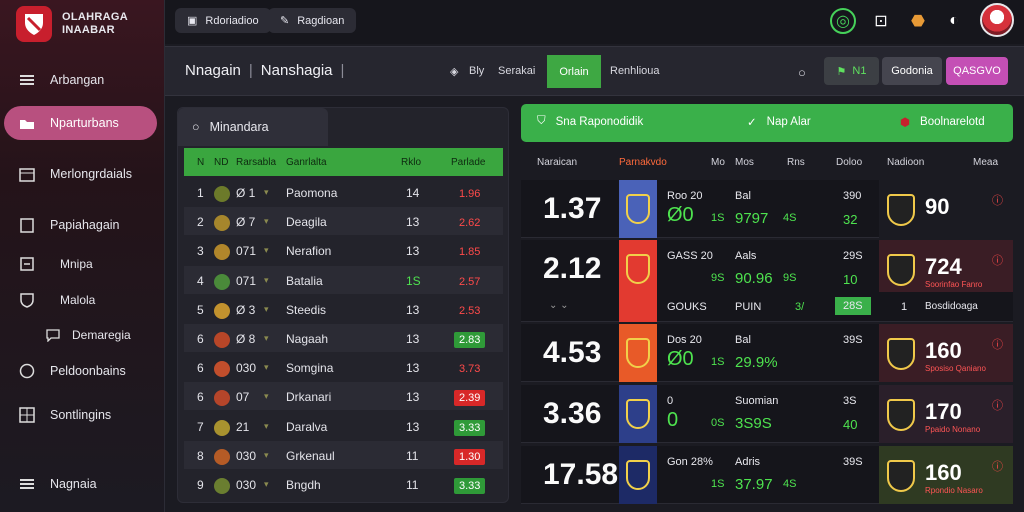 Image resolution: width=1024 pixels, height=512 pixels. I want to click on column-header: Mos, so click(744, 162).